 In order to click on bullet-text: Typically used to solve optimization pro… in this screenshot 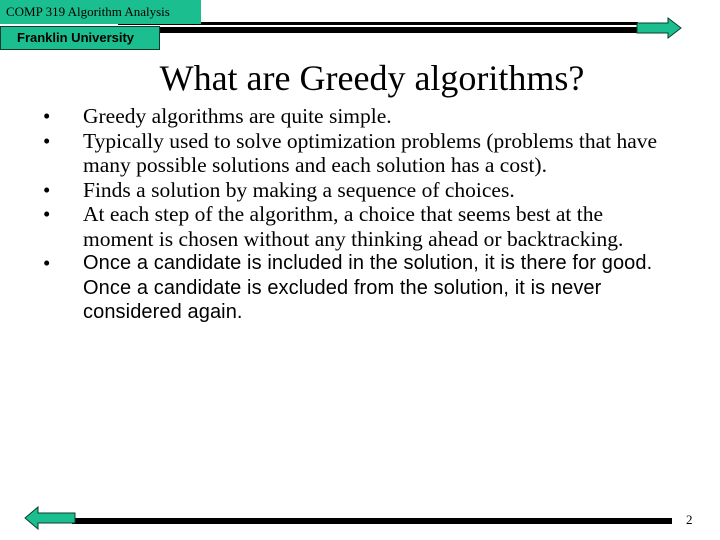, I will do `click(370, 153)`.